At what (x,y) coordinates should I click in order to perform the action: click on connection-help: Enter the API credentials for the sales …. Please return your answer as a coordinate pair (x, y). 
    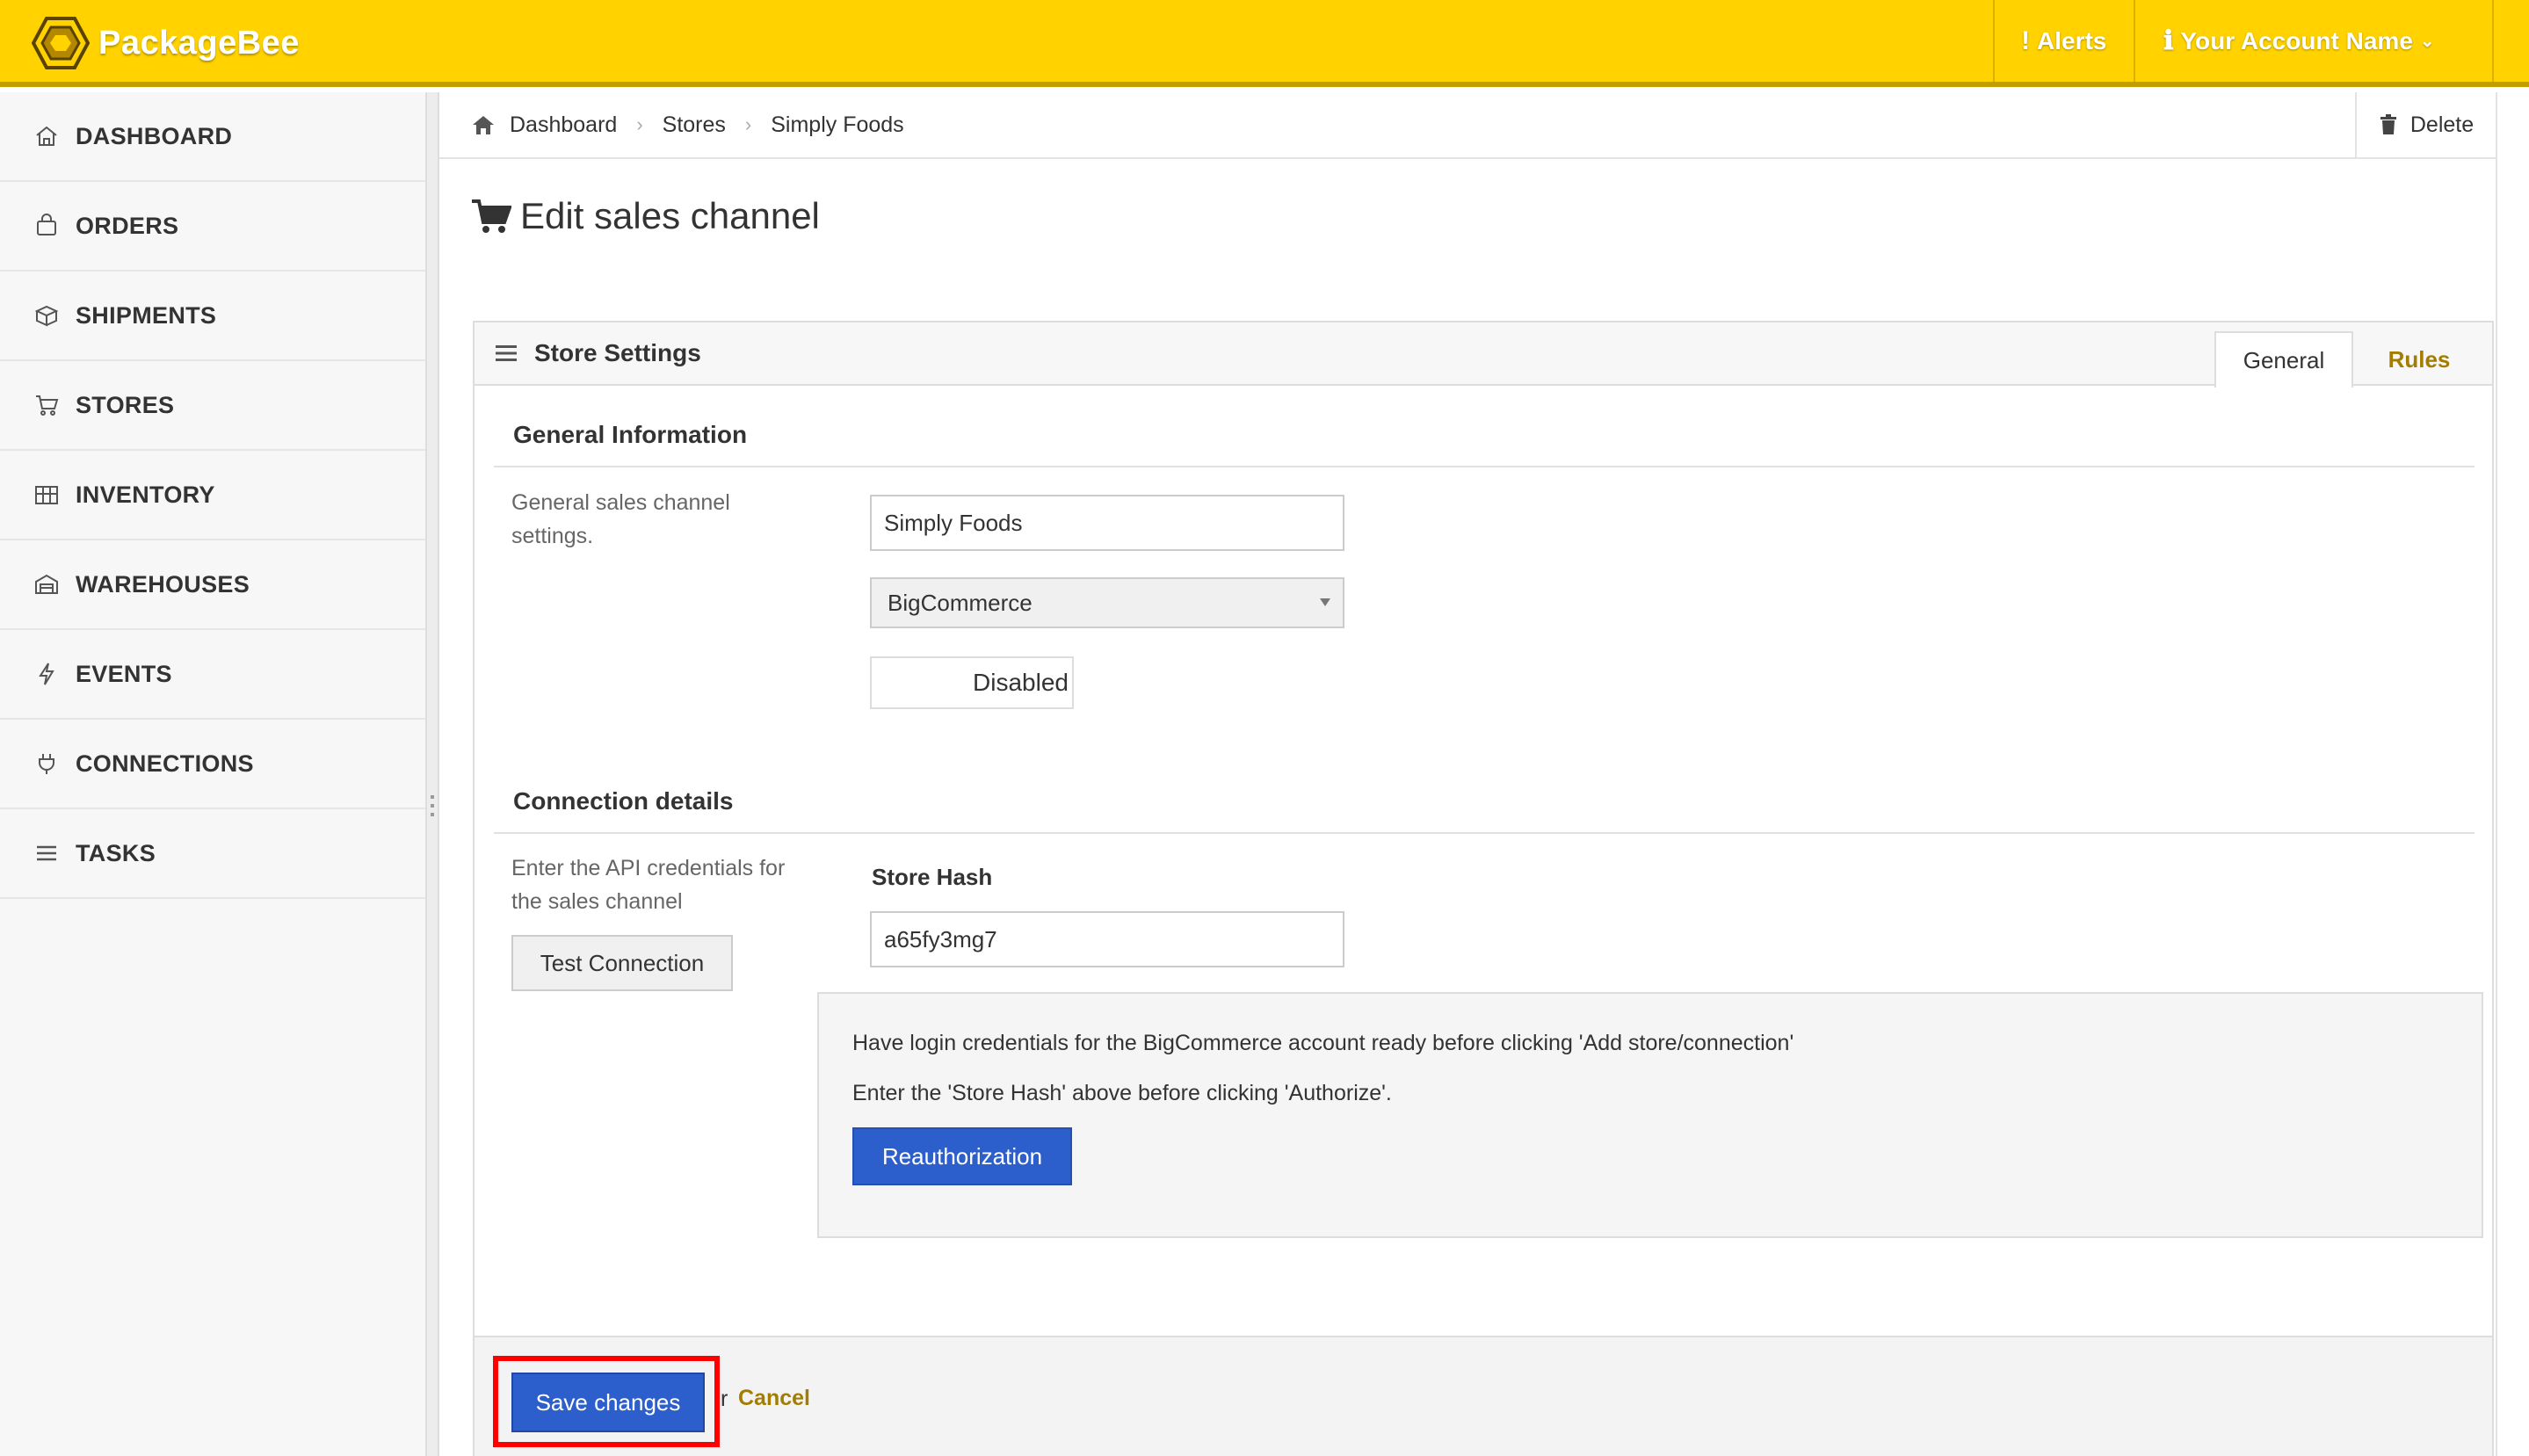
    Looking at the image, I should click on (649, 885).